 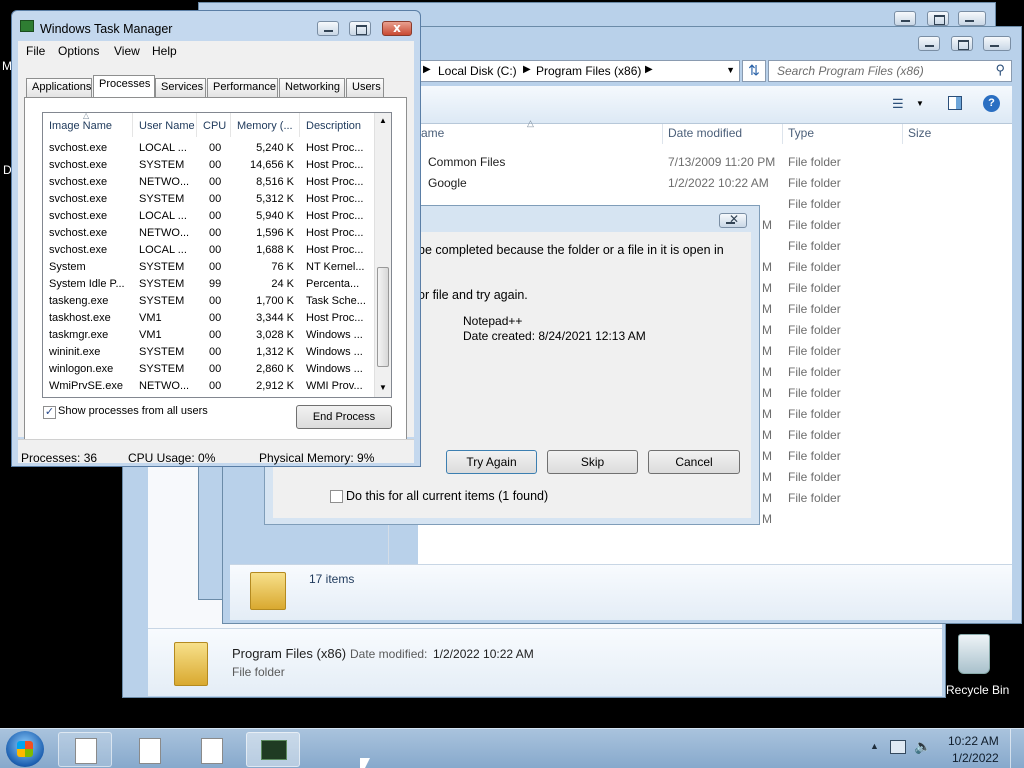 What do you see at coordinates (920, 103) in the screenshot?
I see `view-dropdown-icon: ▼` at bounding box center [920, 103].